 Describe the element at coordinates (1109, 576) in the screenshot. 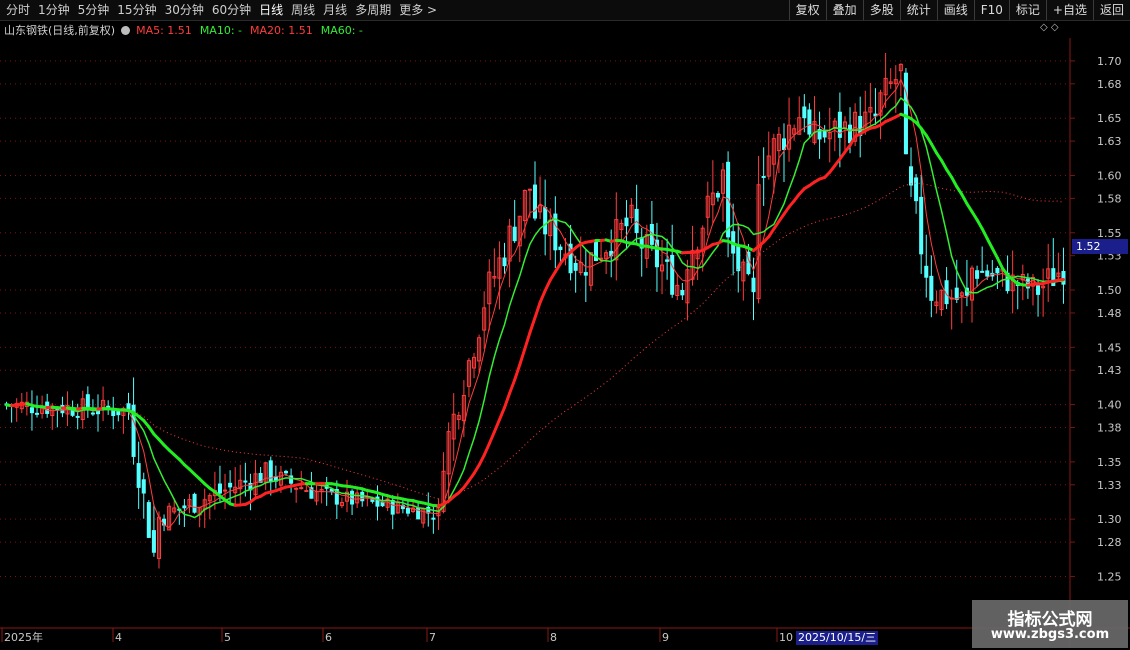

I see `y-tick-label: 1.25` at that location.